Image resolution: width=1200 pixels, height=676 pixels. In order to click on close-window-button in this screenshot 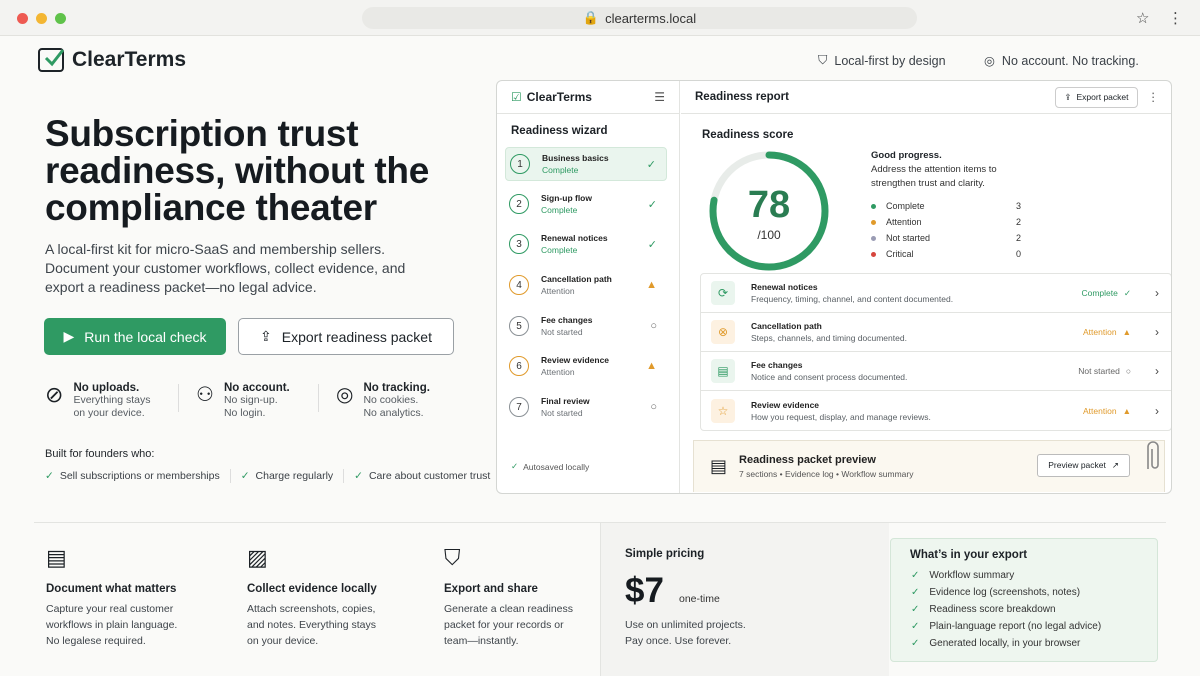, I will do `click(22, 18)`.